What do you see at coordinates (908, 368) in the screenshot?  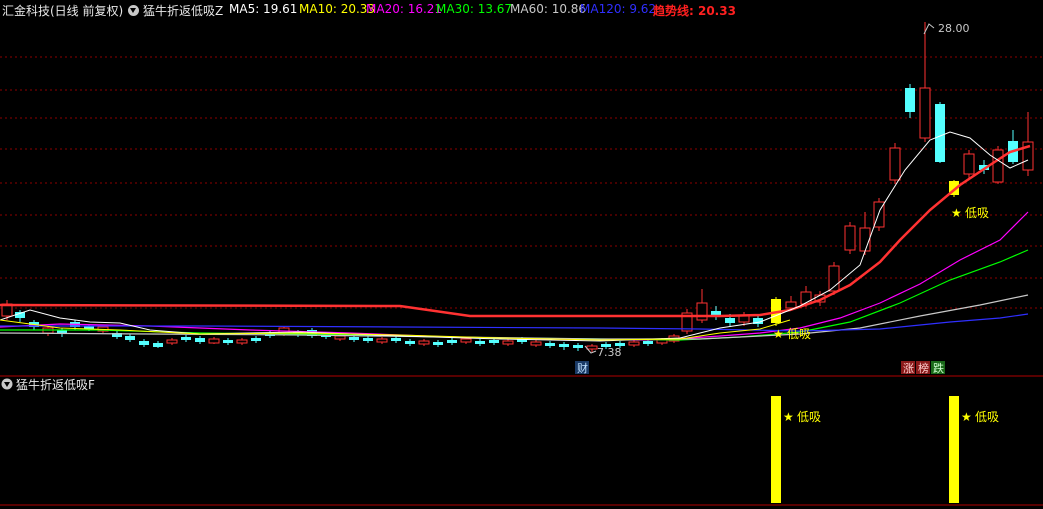 I see `svg-text: 涨` at bounding box center [908, 368].